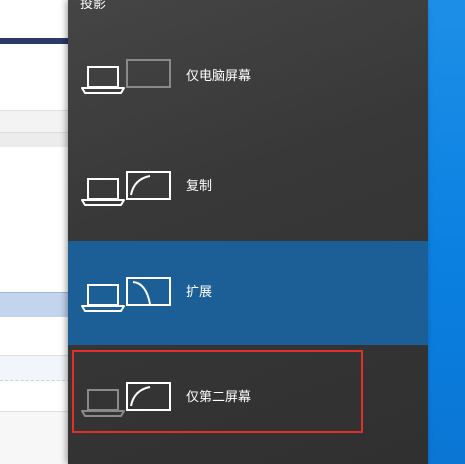 This screenshot has height=464, width=465. I want to click on bg-selected-row, so click(35, 305).